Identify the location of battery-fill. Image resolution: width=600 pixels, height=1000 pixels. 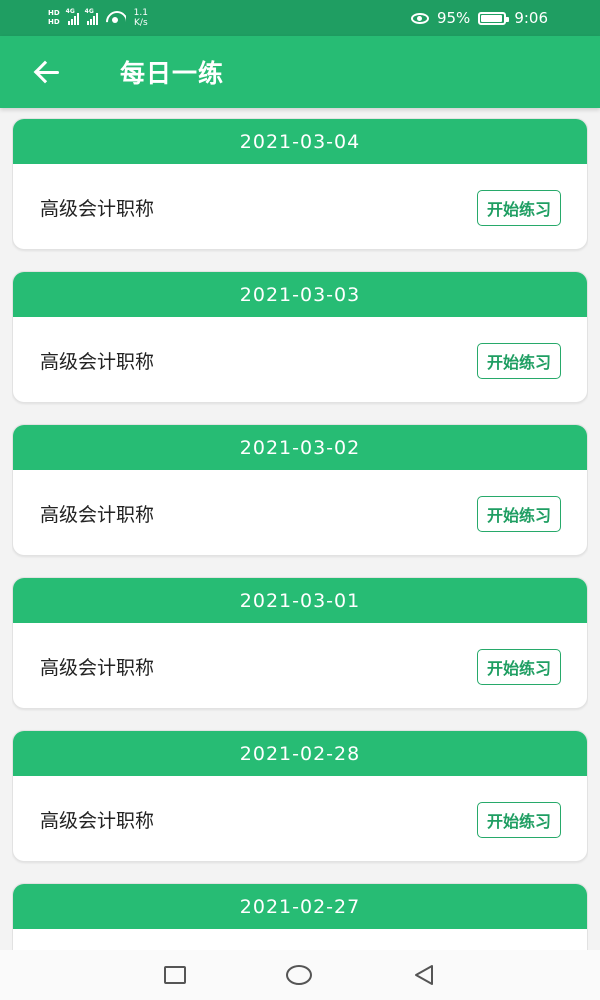
(492, 18).